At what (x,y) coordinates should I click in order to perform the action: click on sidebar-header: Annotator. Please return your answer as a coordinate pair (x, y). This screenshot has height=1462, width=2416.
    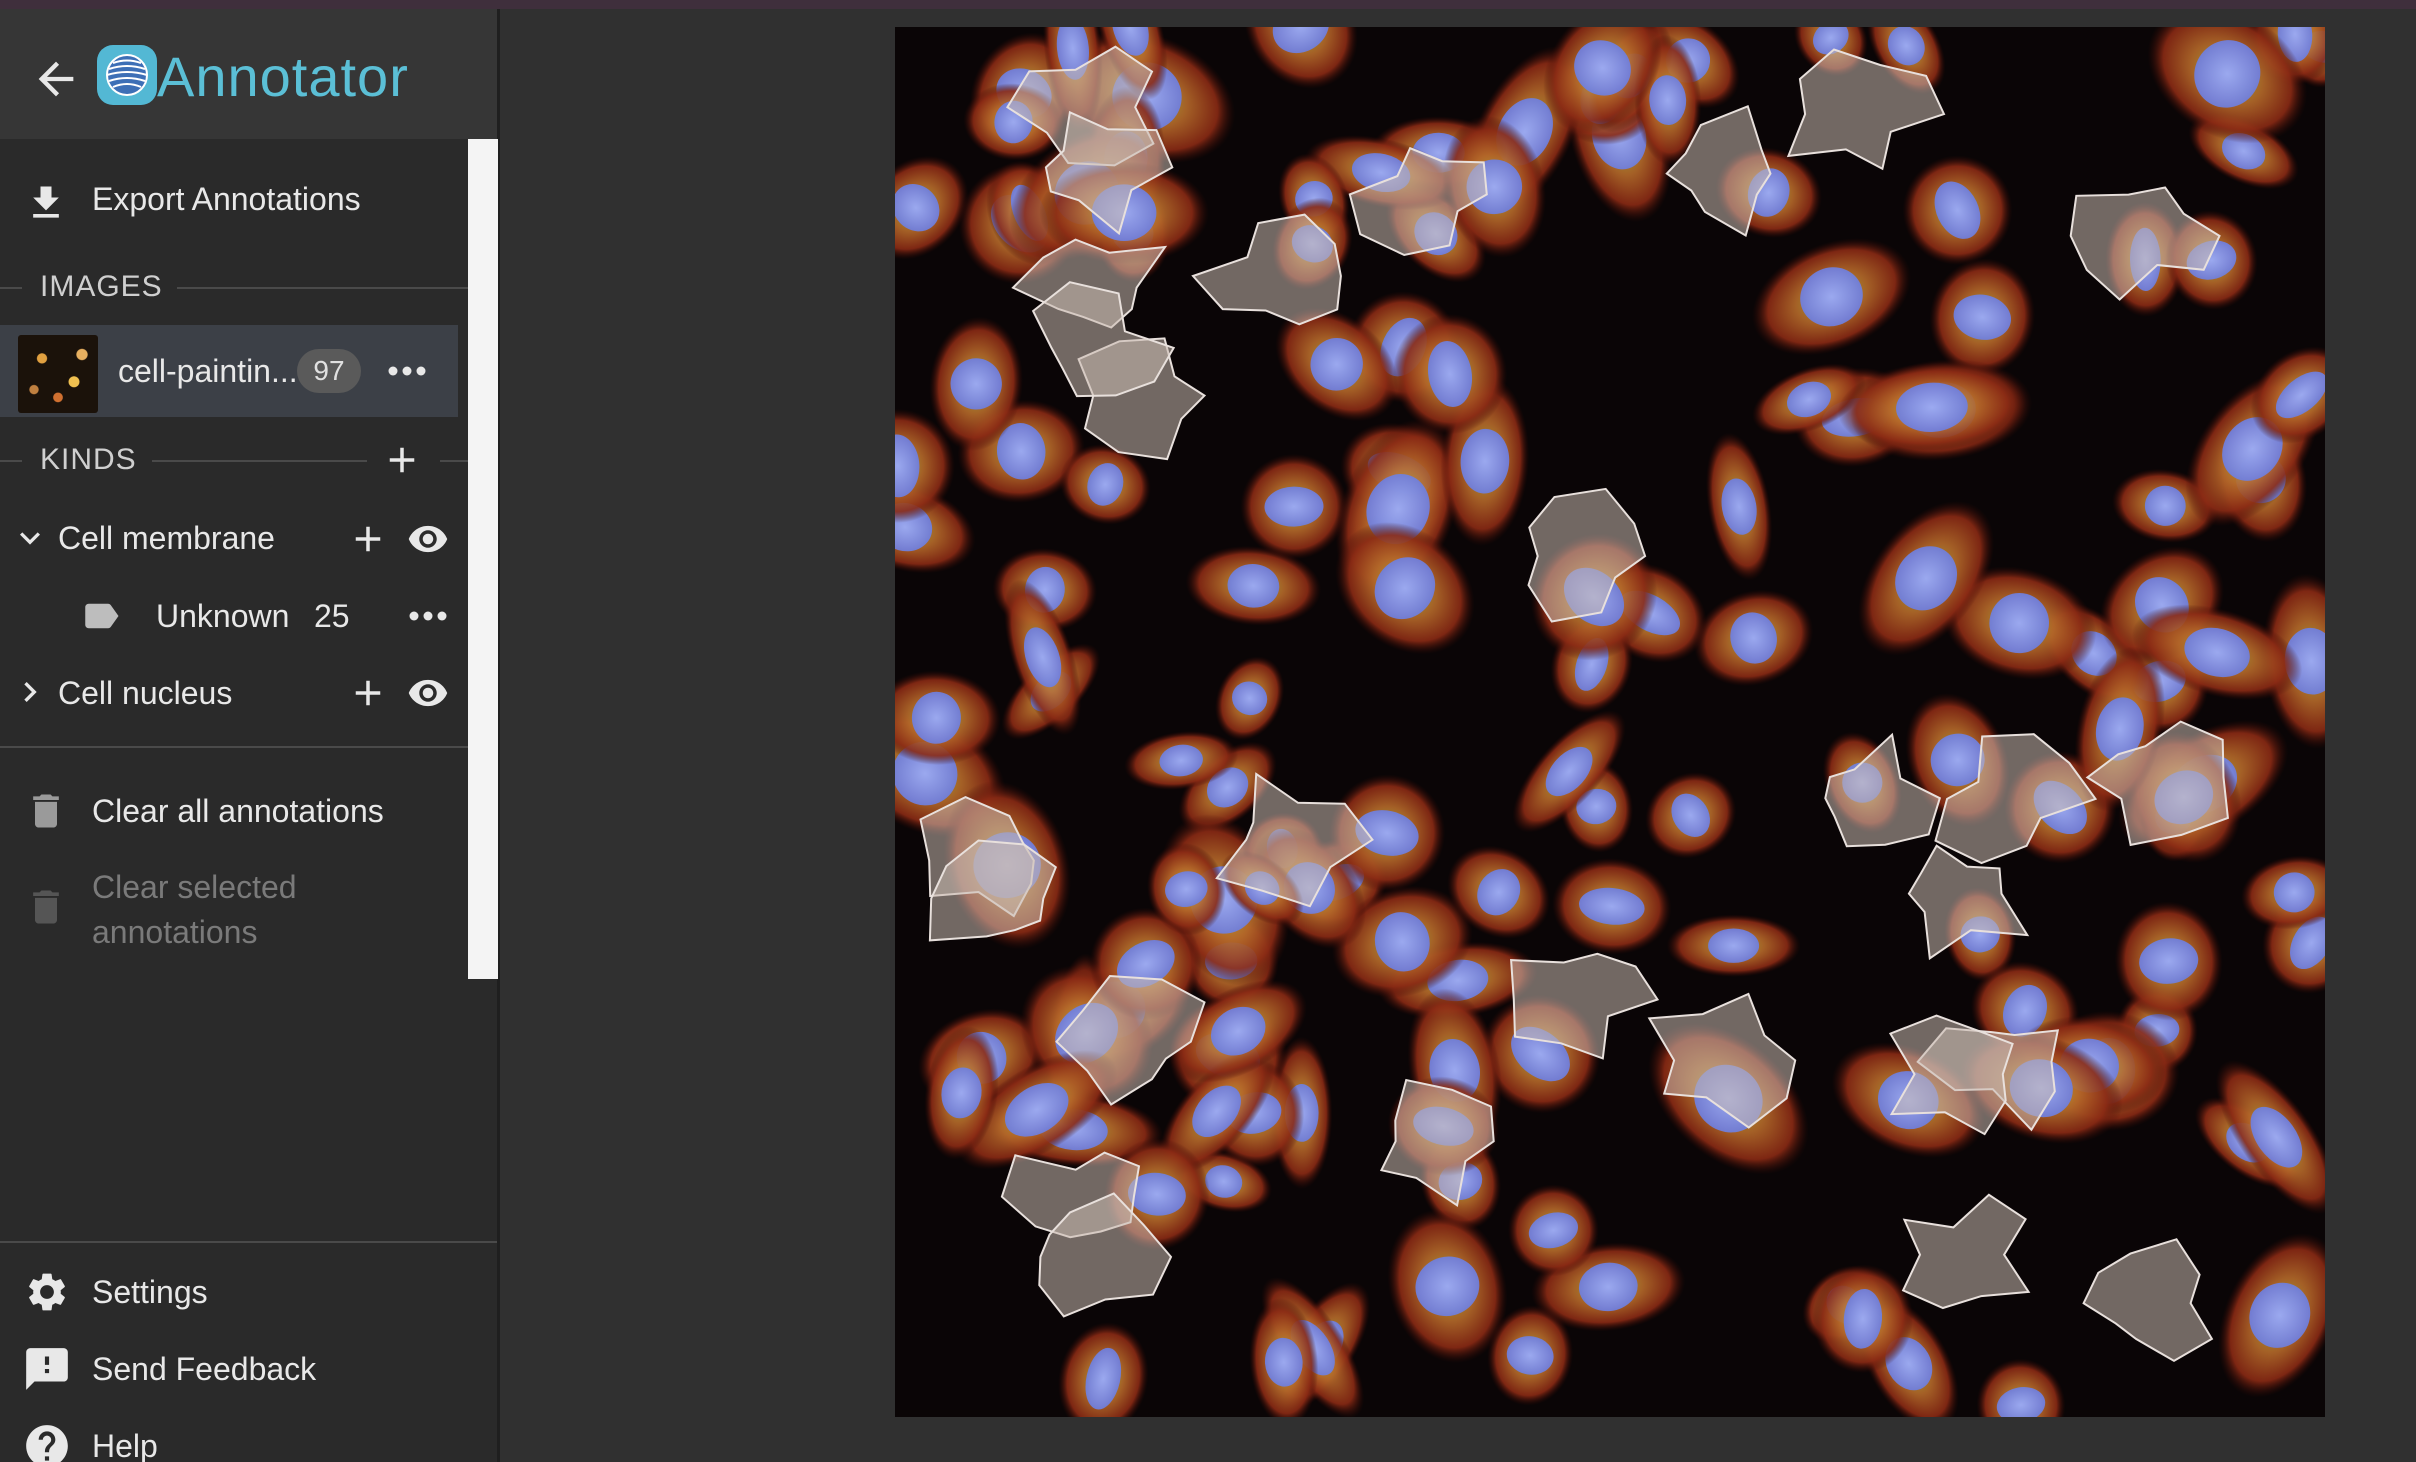
    Looking at the image, I should click on (248, 74).